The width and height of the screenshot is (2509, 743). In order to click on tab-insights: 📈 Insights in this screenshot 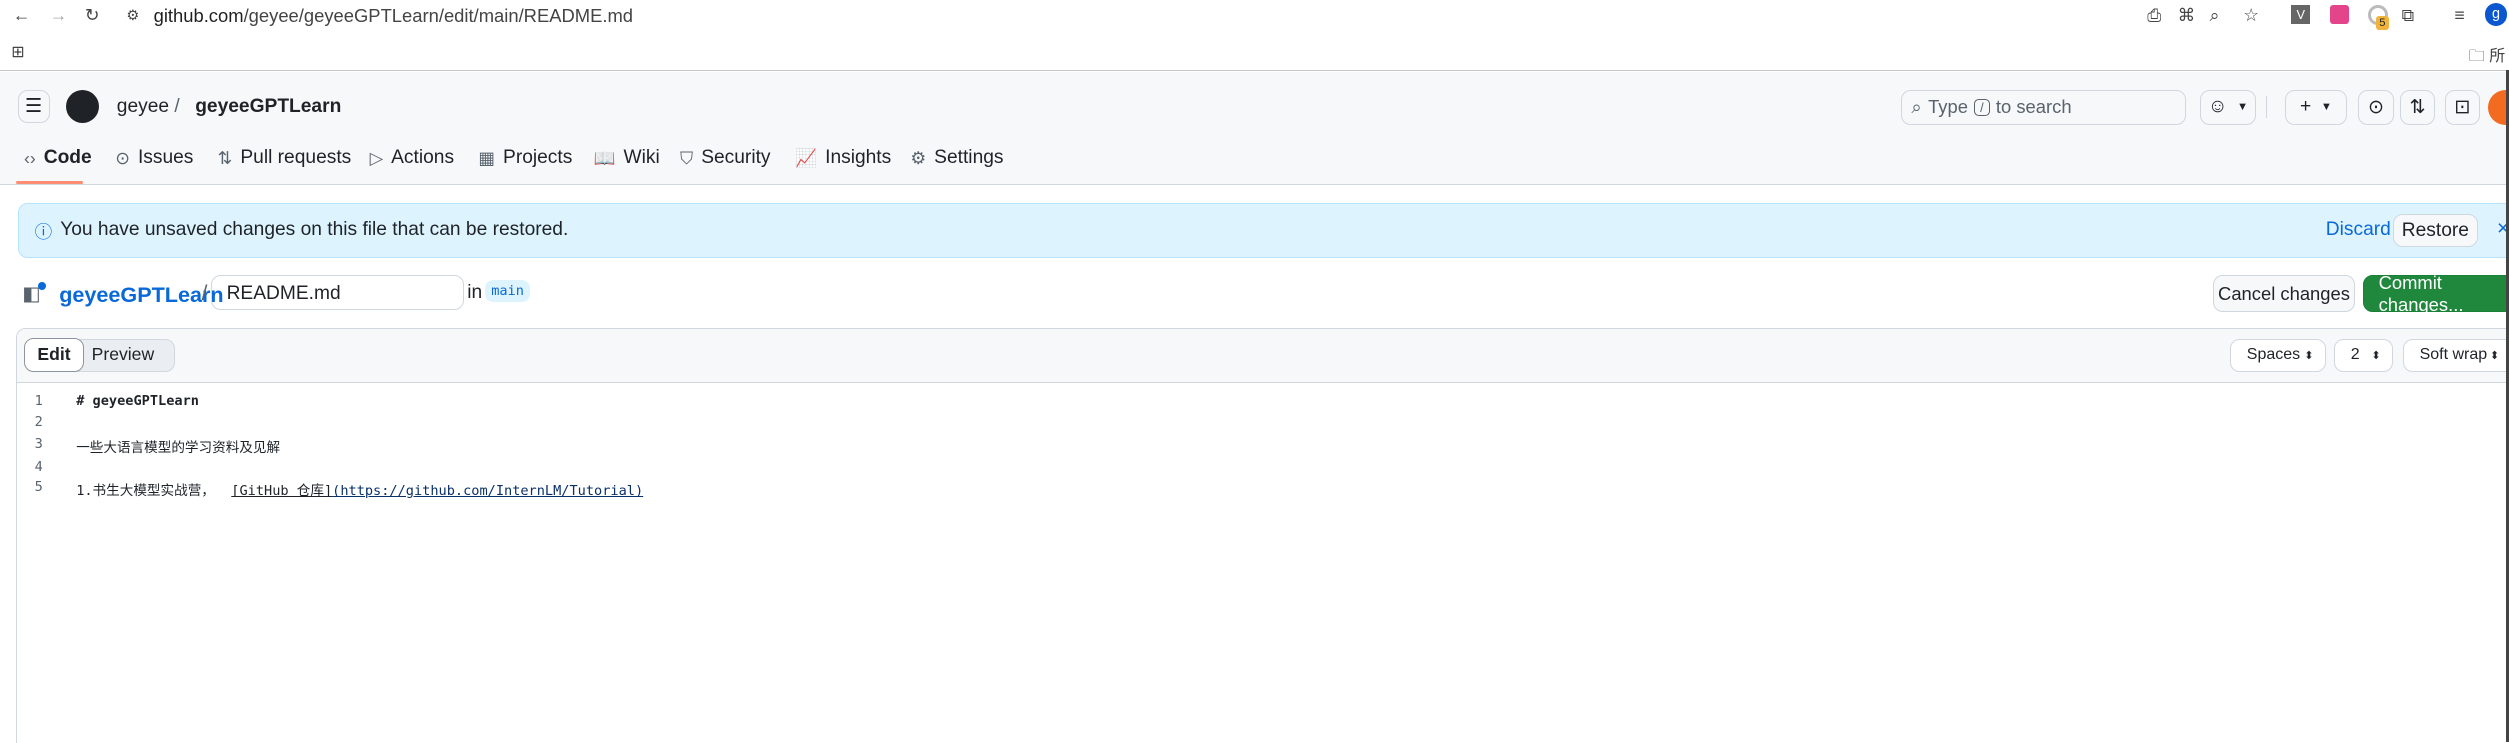, I will do `click(843, 158)`.